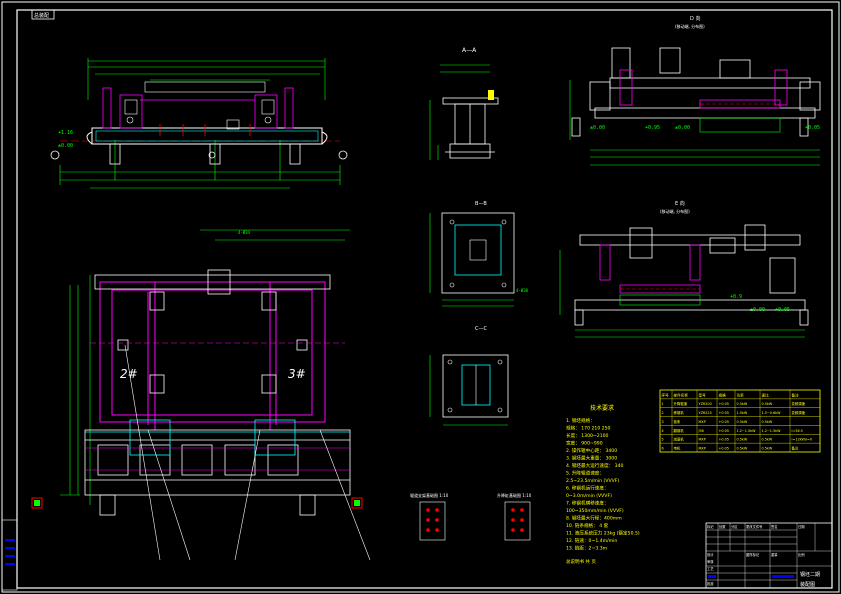 The width and height of the screenshot is (841, 594). What do you see at coordinates (129, 374) in the screenshot?
I see `station-mark: 2#` at bounding box center [129, 374].